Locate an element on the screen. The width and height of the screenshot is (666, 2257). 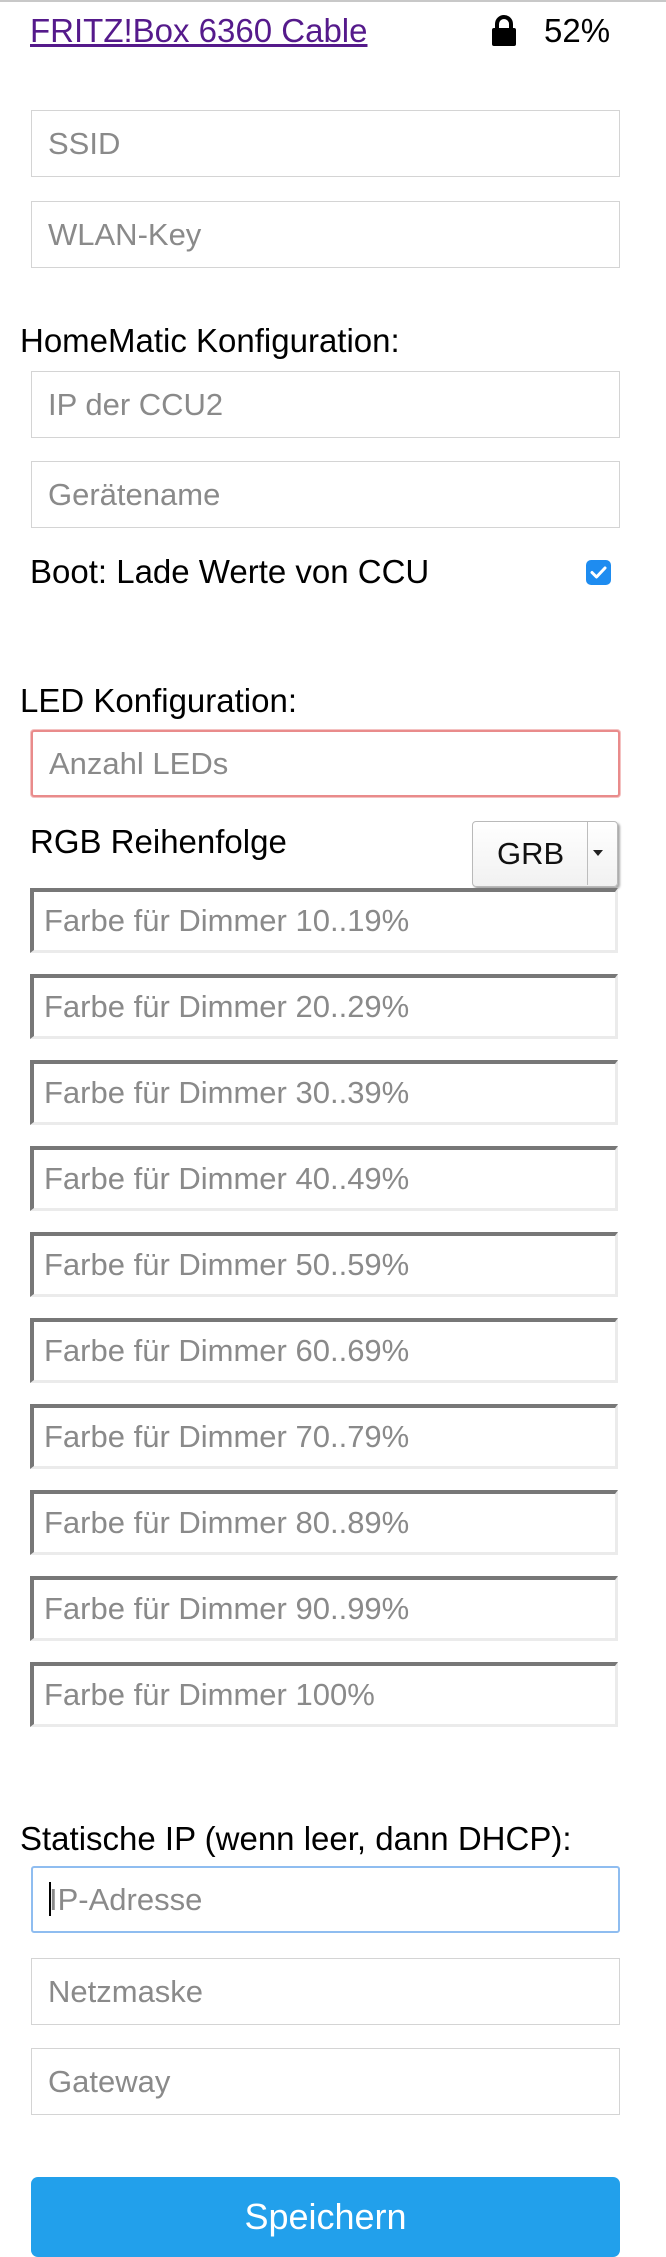
dropdown-arrow-icon is located at coordinates (598, 853).